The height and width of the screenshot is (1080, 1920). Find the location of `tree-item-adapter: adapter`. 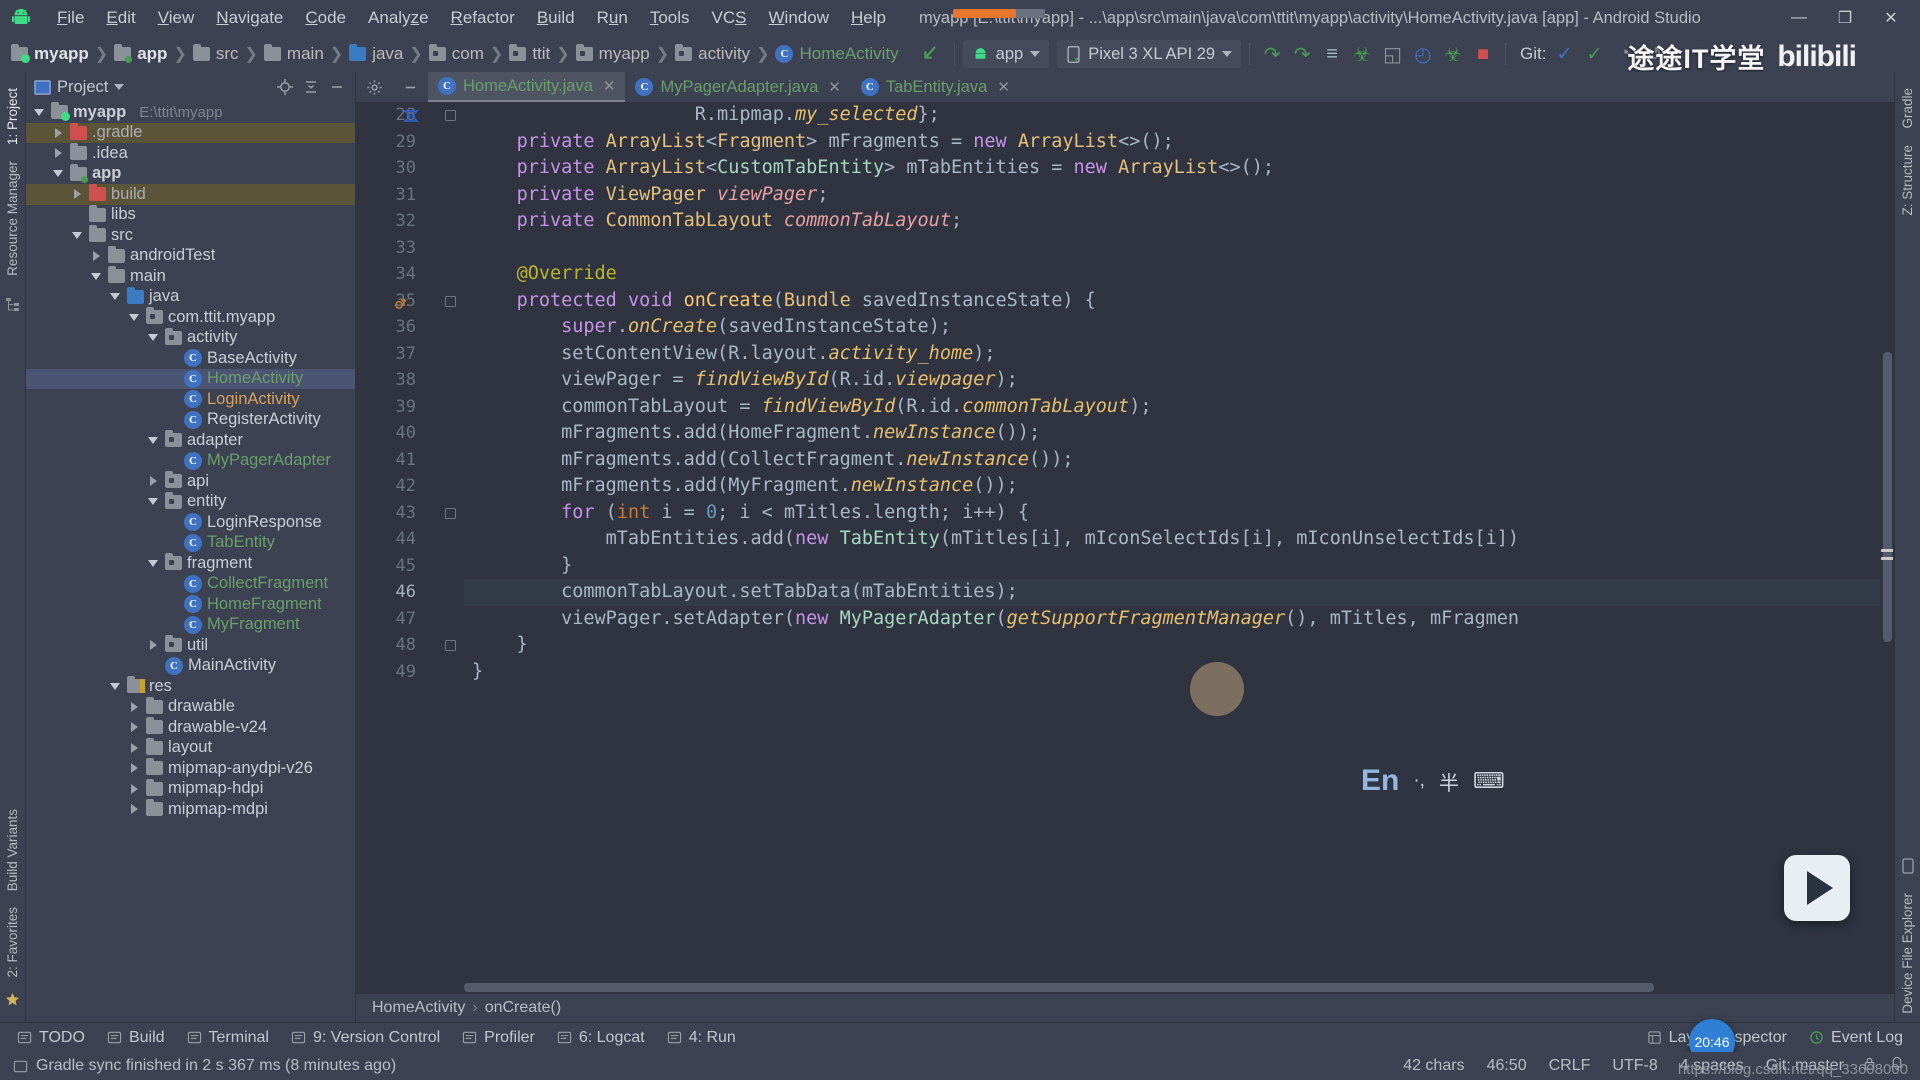

tree-item-adapter: adapter is located at coordinates (190, 440).